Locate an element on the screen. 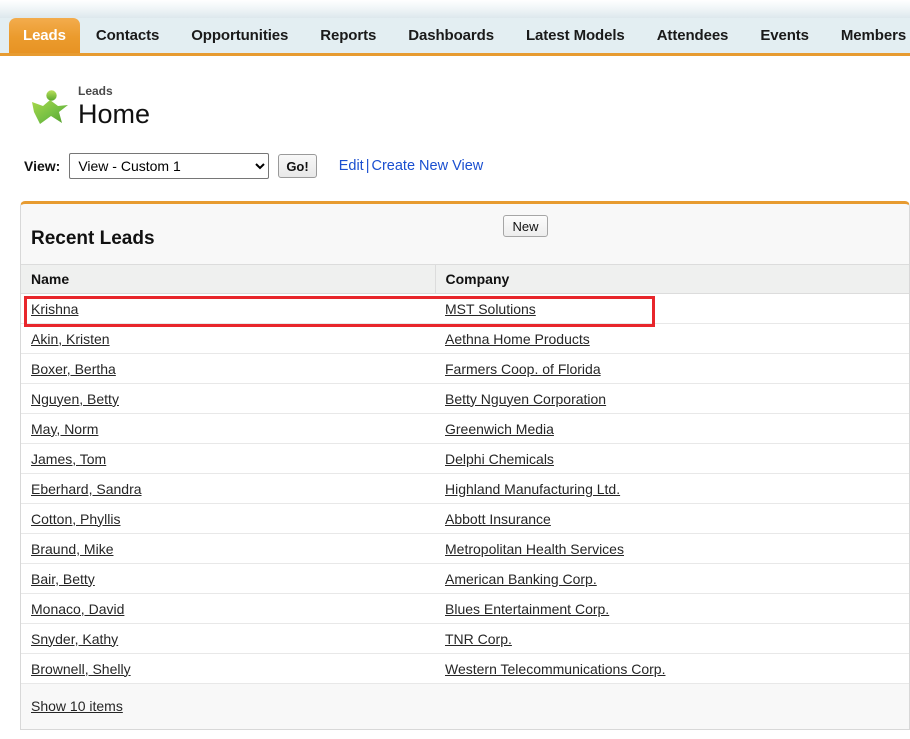  page-header: Leads Home is located at coordinates (455, 93).